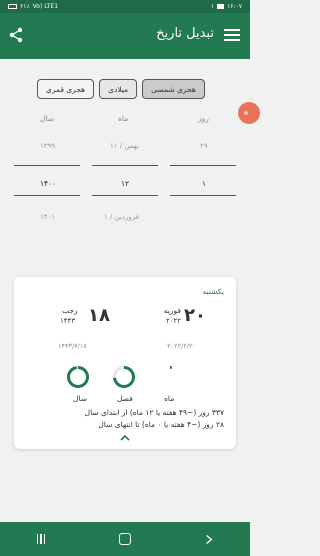 The width and height of the screenshot is (320, 556). Describe the element at coordinates (16, 35) in the screenshot. I see `share-icon` at that location.